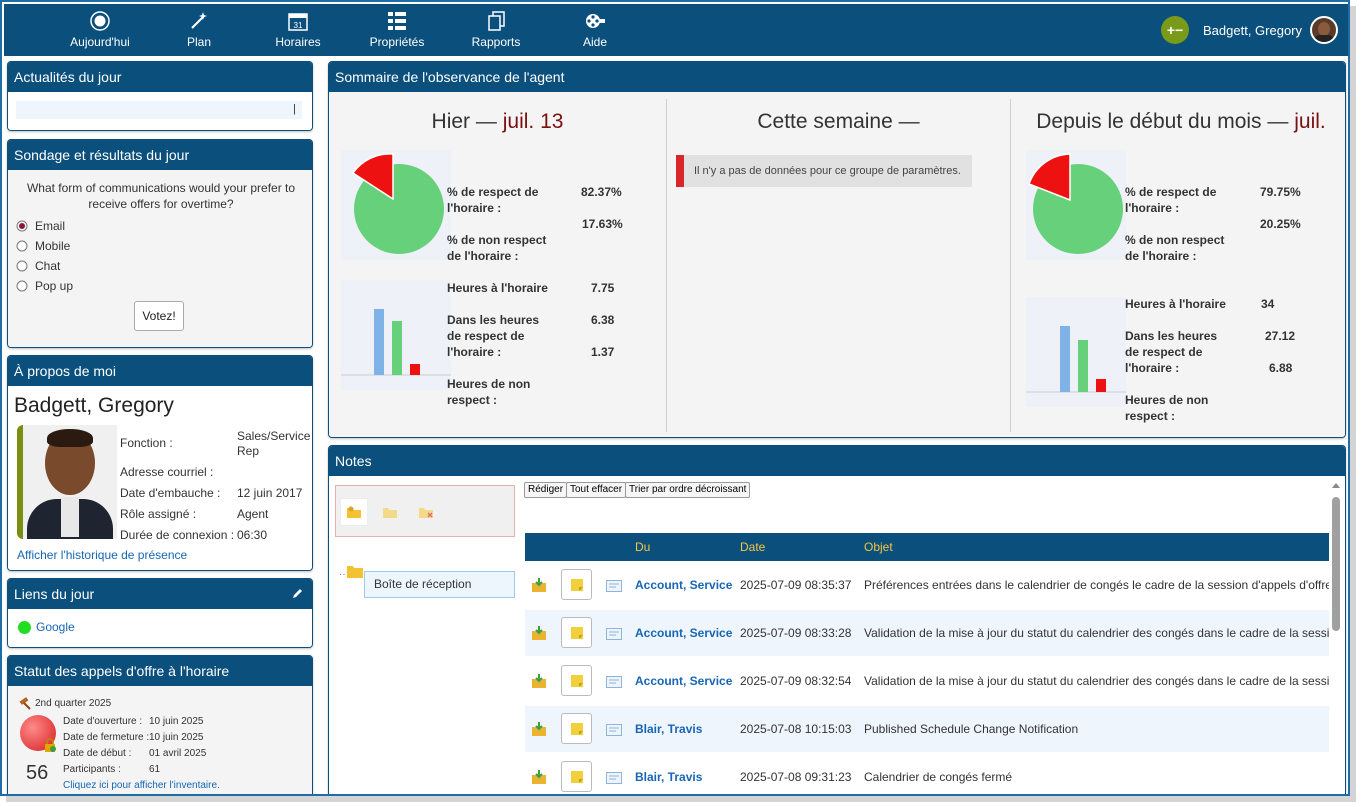  I want to click on field-value: Agent, so click(253, 514).